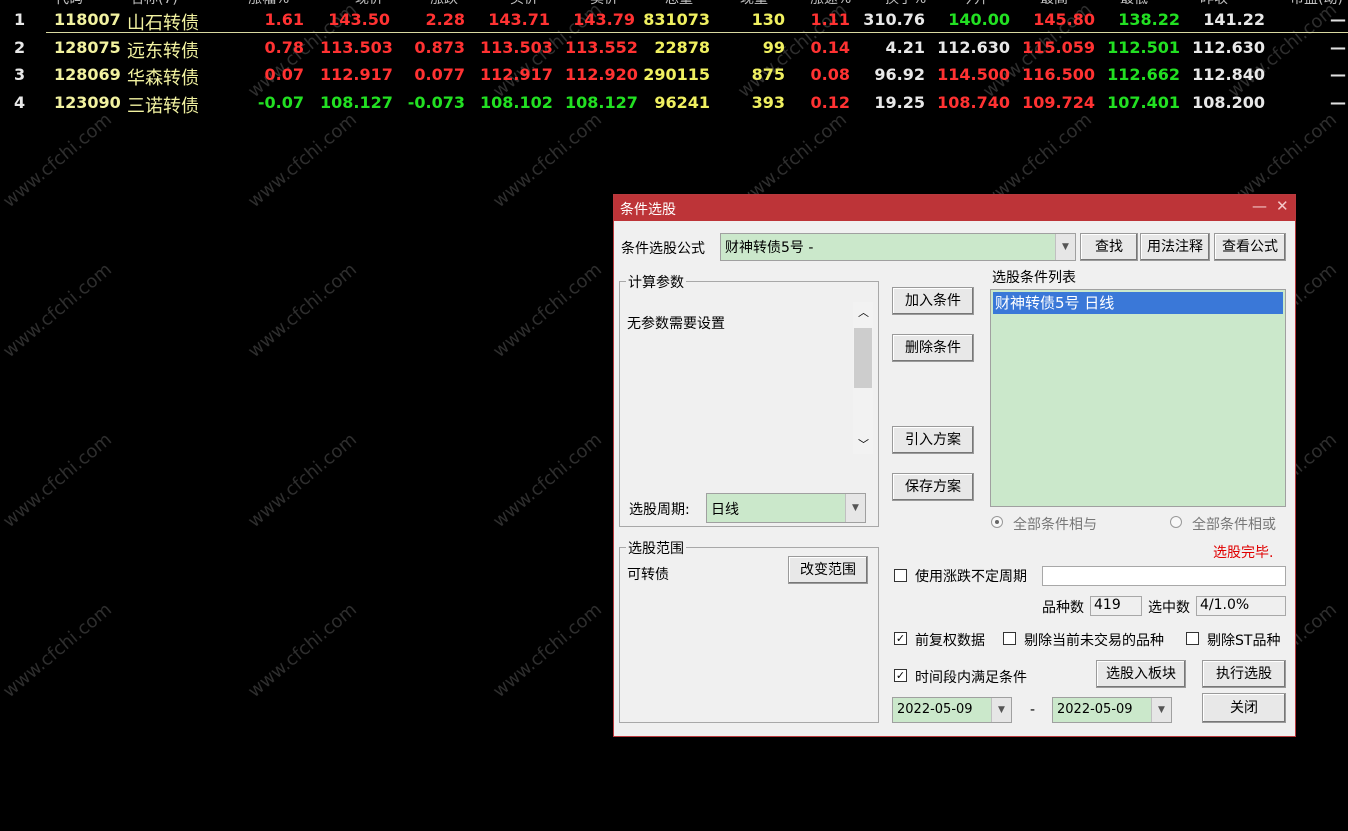 The width and height of the screenshot is (1348, 831). Describe the element at coordinates (656, 282) in the screenshot. I see `params-group-label: 计算参数` at that location.